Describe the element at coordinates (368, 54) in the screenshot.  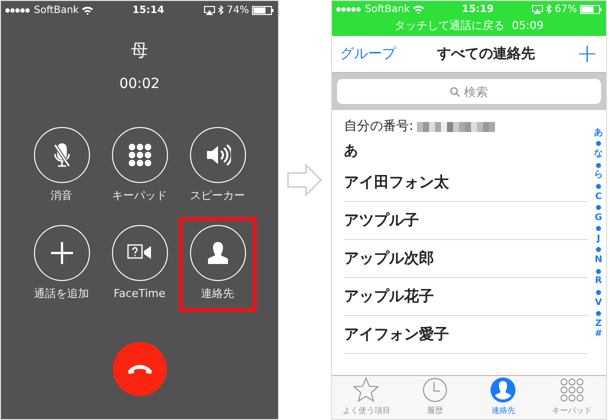
I see `groups-button: グループ` at that location.